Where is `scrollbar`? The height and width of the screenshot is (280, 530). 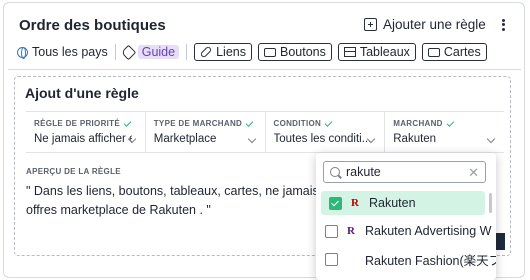 scrollbar is located at coordinates (490, 203).